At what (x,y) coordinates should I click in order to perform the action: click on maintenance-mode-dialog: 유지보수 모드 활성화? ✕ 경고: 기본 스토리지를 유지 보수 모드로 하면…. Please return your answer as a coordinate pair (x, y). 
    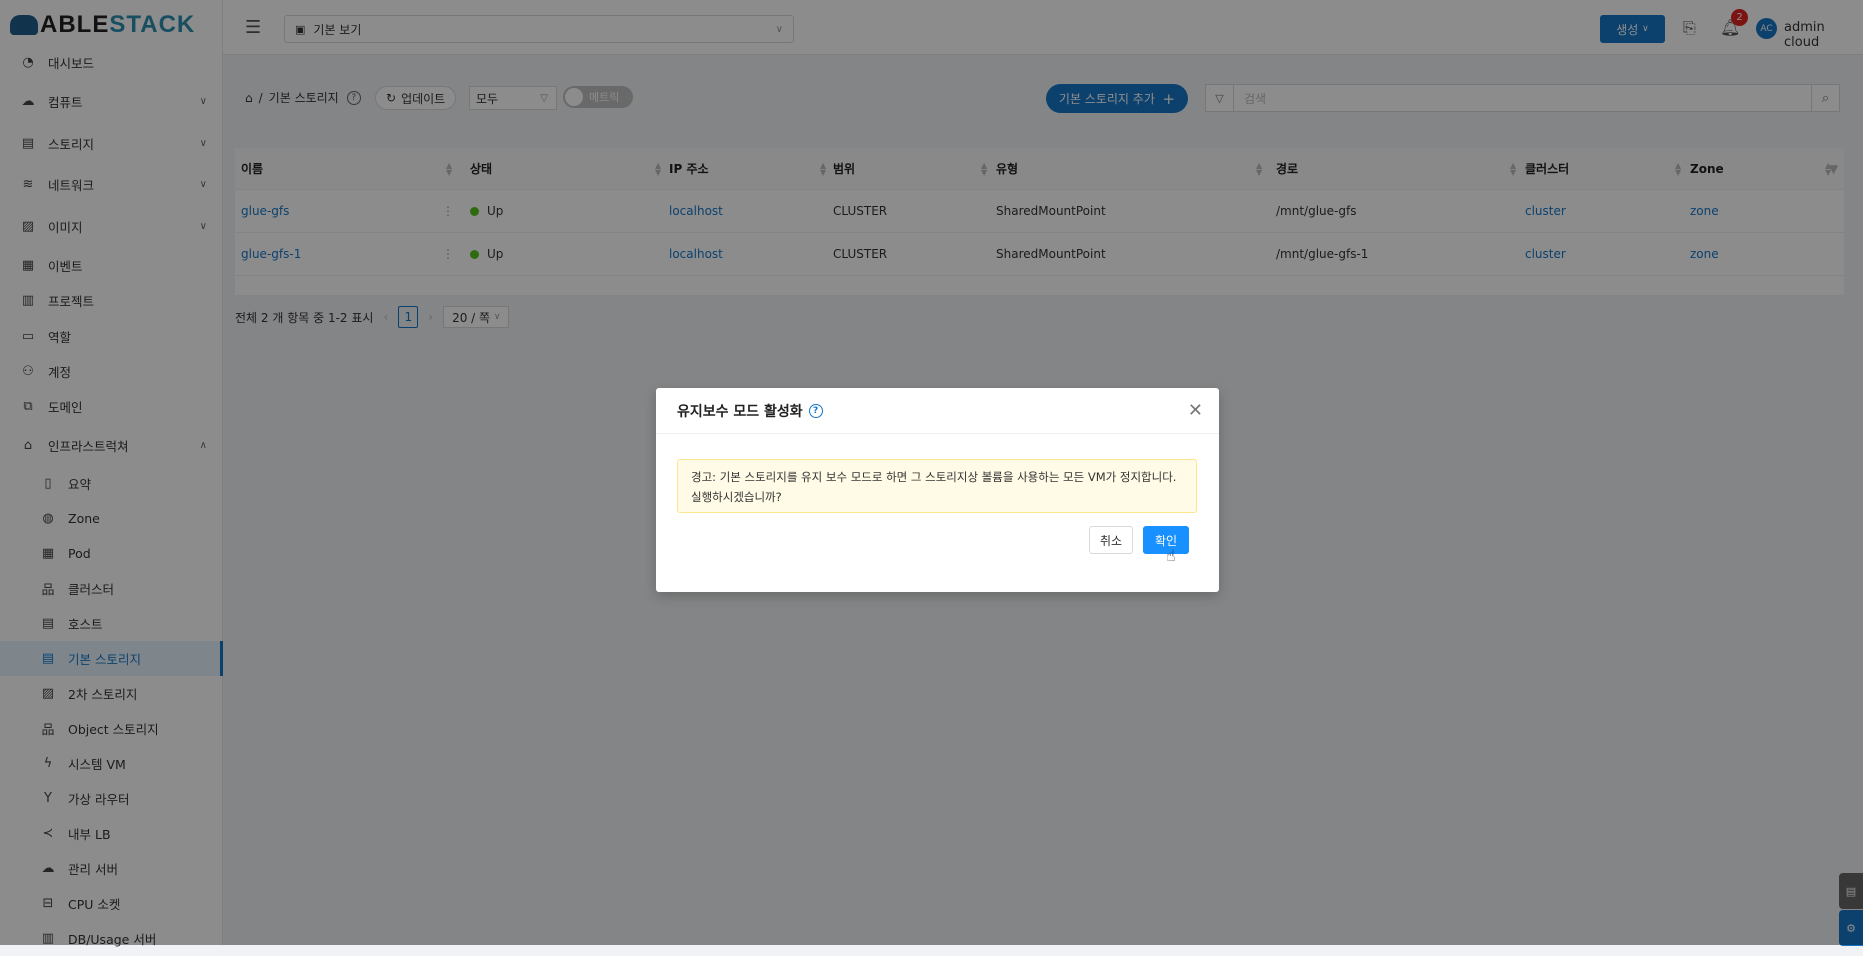
    Looking at the image, I should click on (937, 490).